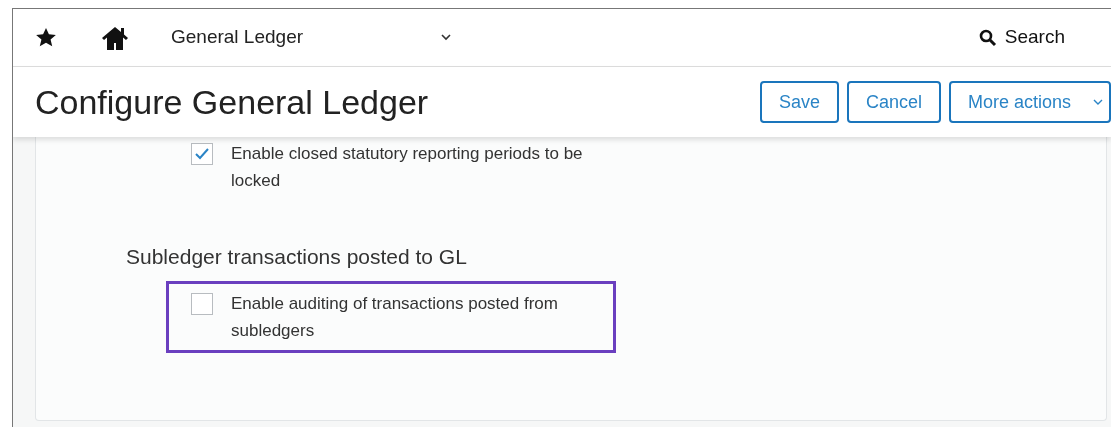 The image size is (1111, 427). I want to click on checkmark-icon, so click(202, 154).